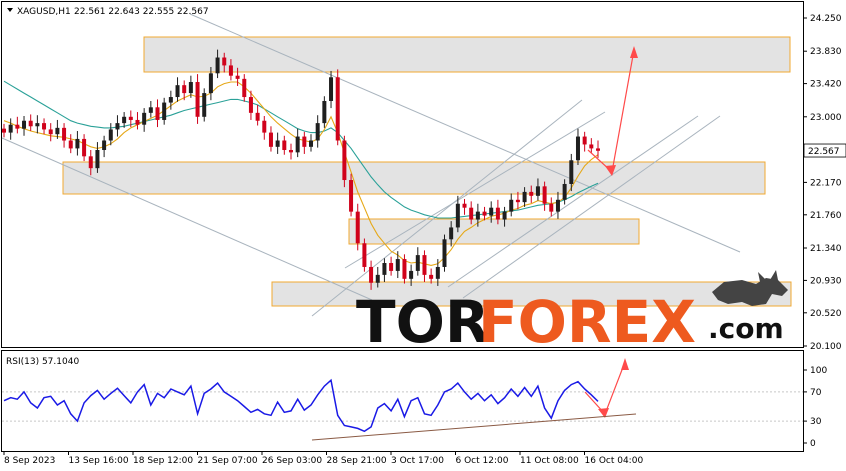  I want to click on price-tick-label: 20.100, so click(826, 347).